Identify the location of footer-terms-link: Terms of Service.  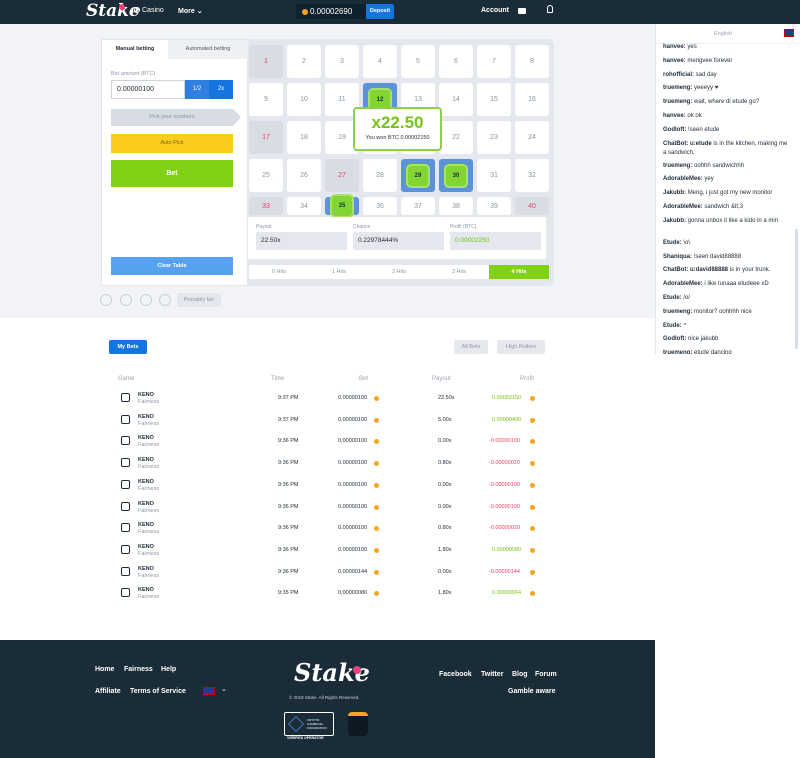
(158, 691).